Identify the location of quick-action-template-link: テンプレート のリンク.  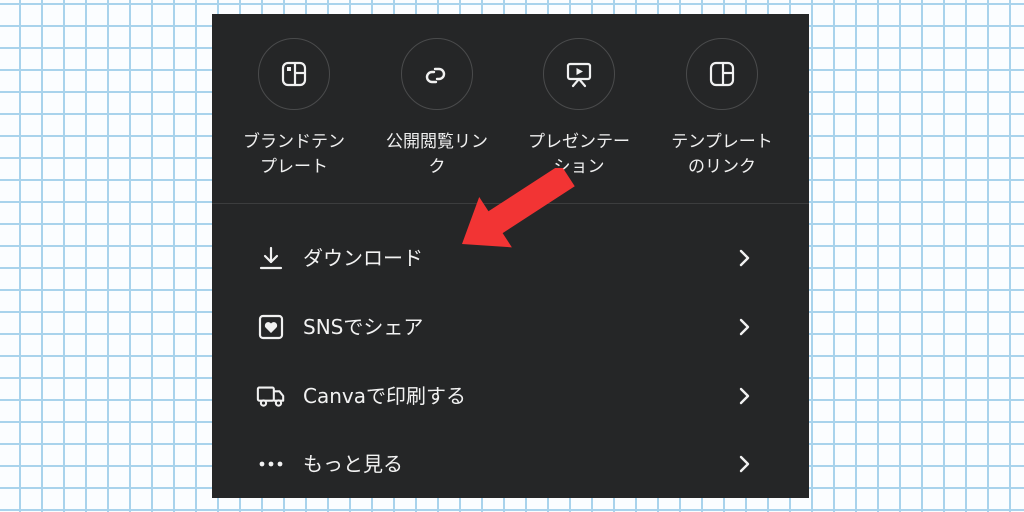
(722, 109).